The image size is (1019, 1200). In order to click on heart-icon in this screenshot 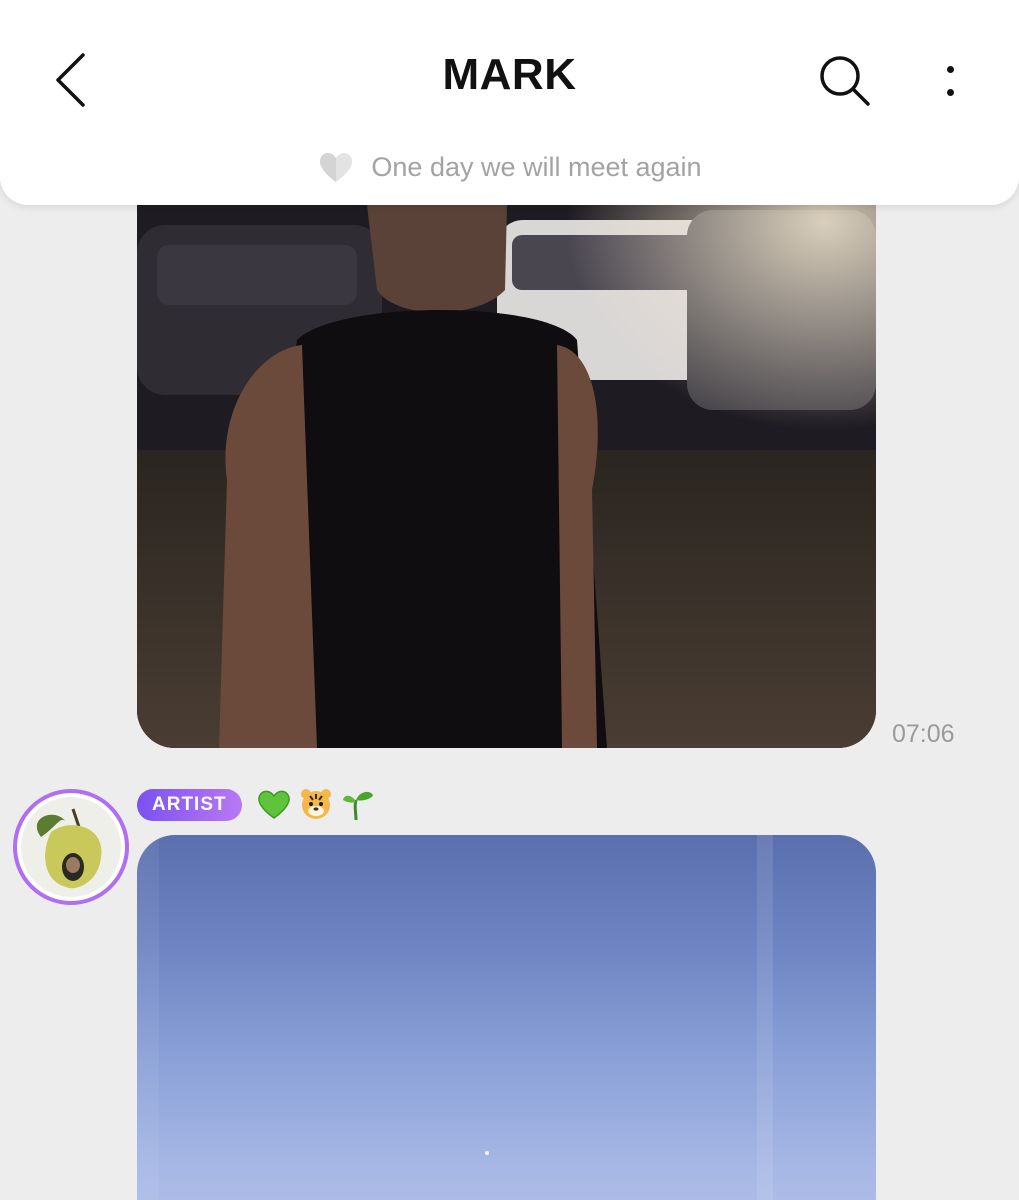, I will do `click(336, 167)`.